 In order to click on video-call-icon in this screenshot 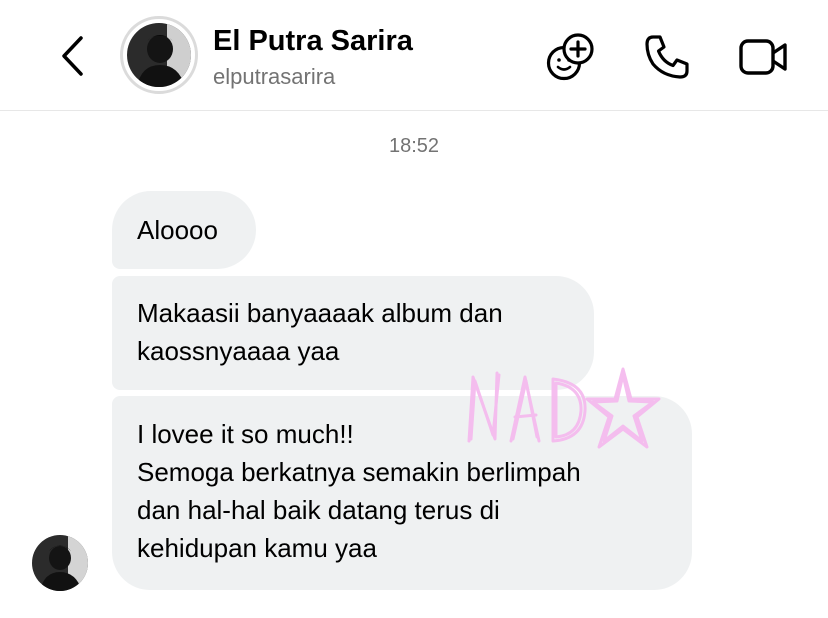, I will do `click(763, 57)`.